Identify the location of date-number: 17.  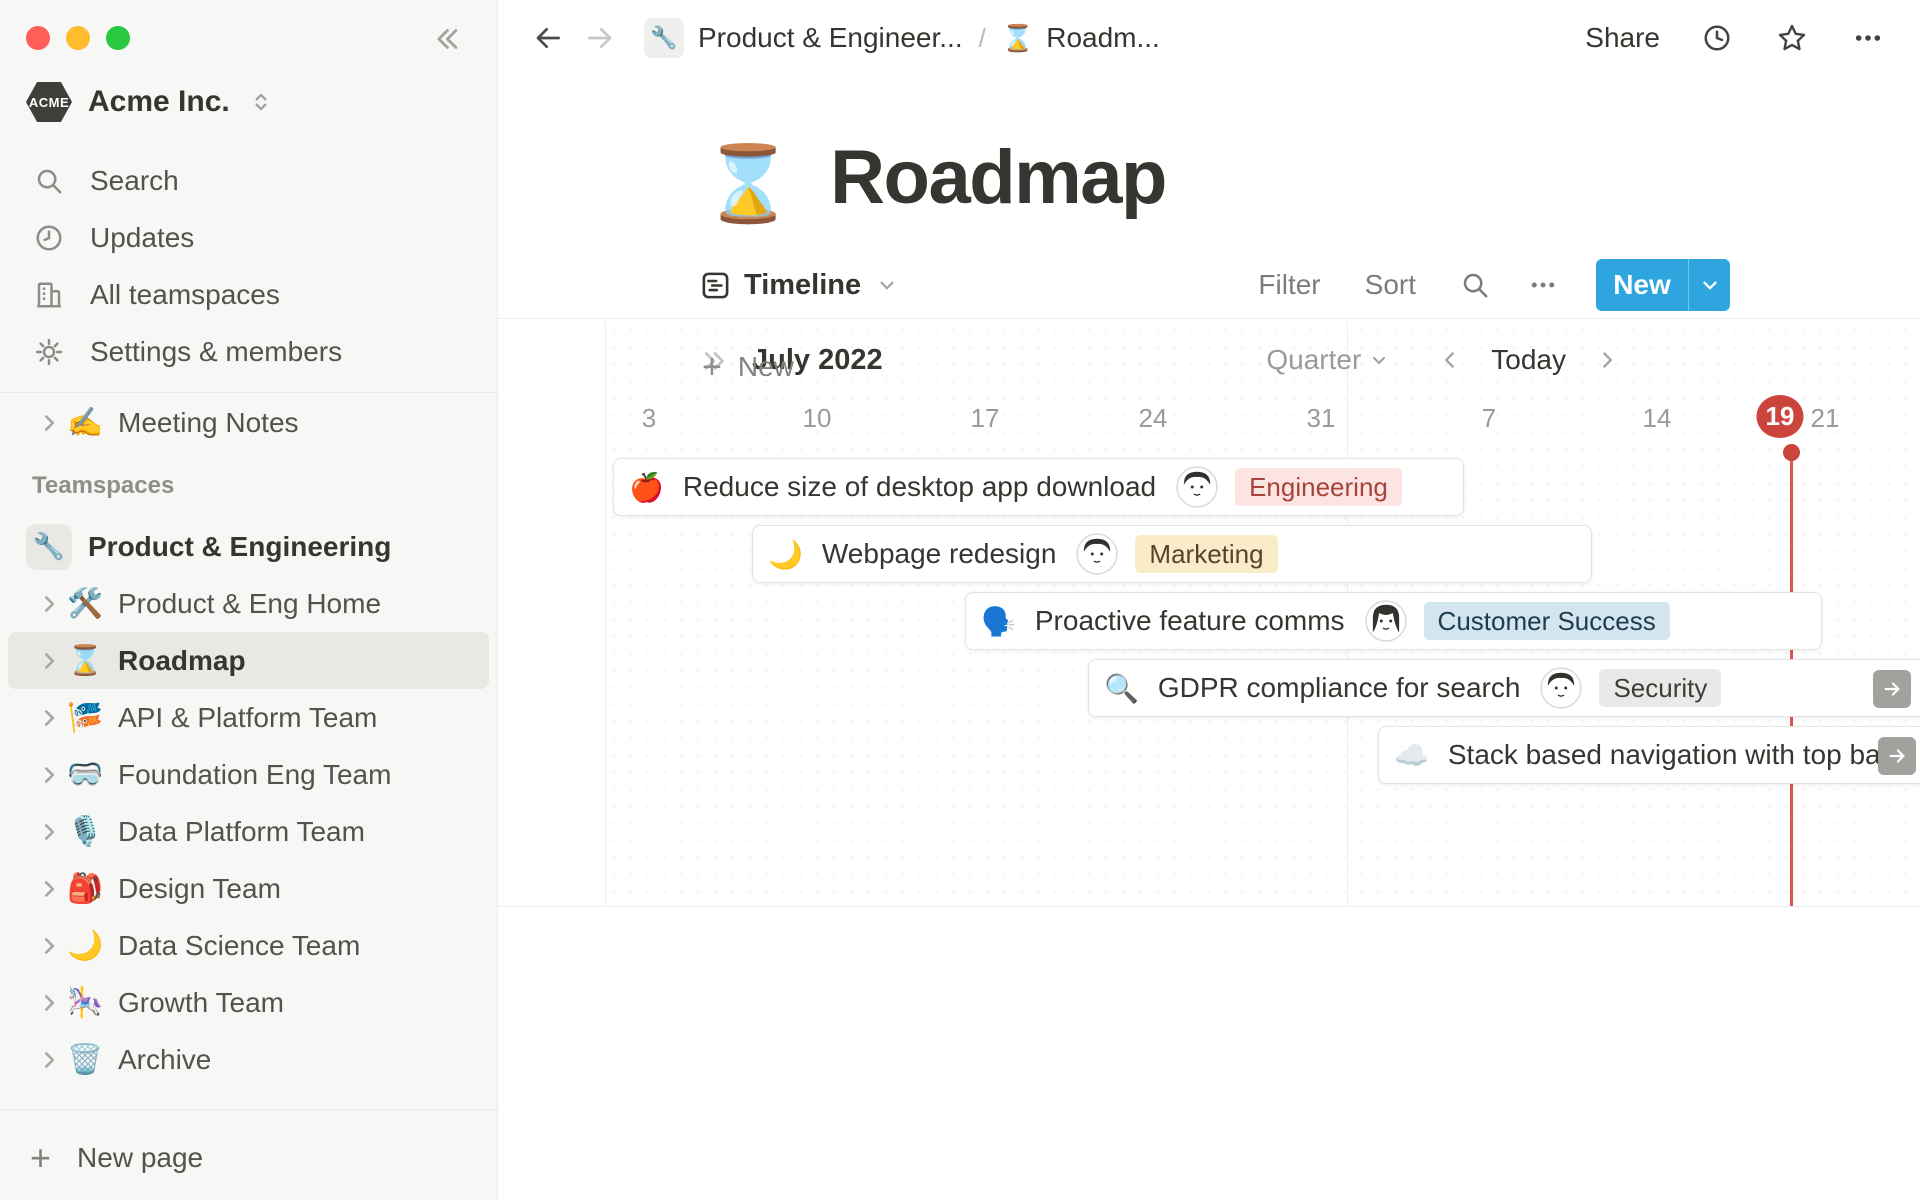
(985, 418).